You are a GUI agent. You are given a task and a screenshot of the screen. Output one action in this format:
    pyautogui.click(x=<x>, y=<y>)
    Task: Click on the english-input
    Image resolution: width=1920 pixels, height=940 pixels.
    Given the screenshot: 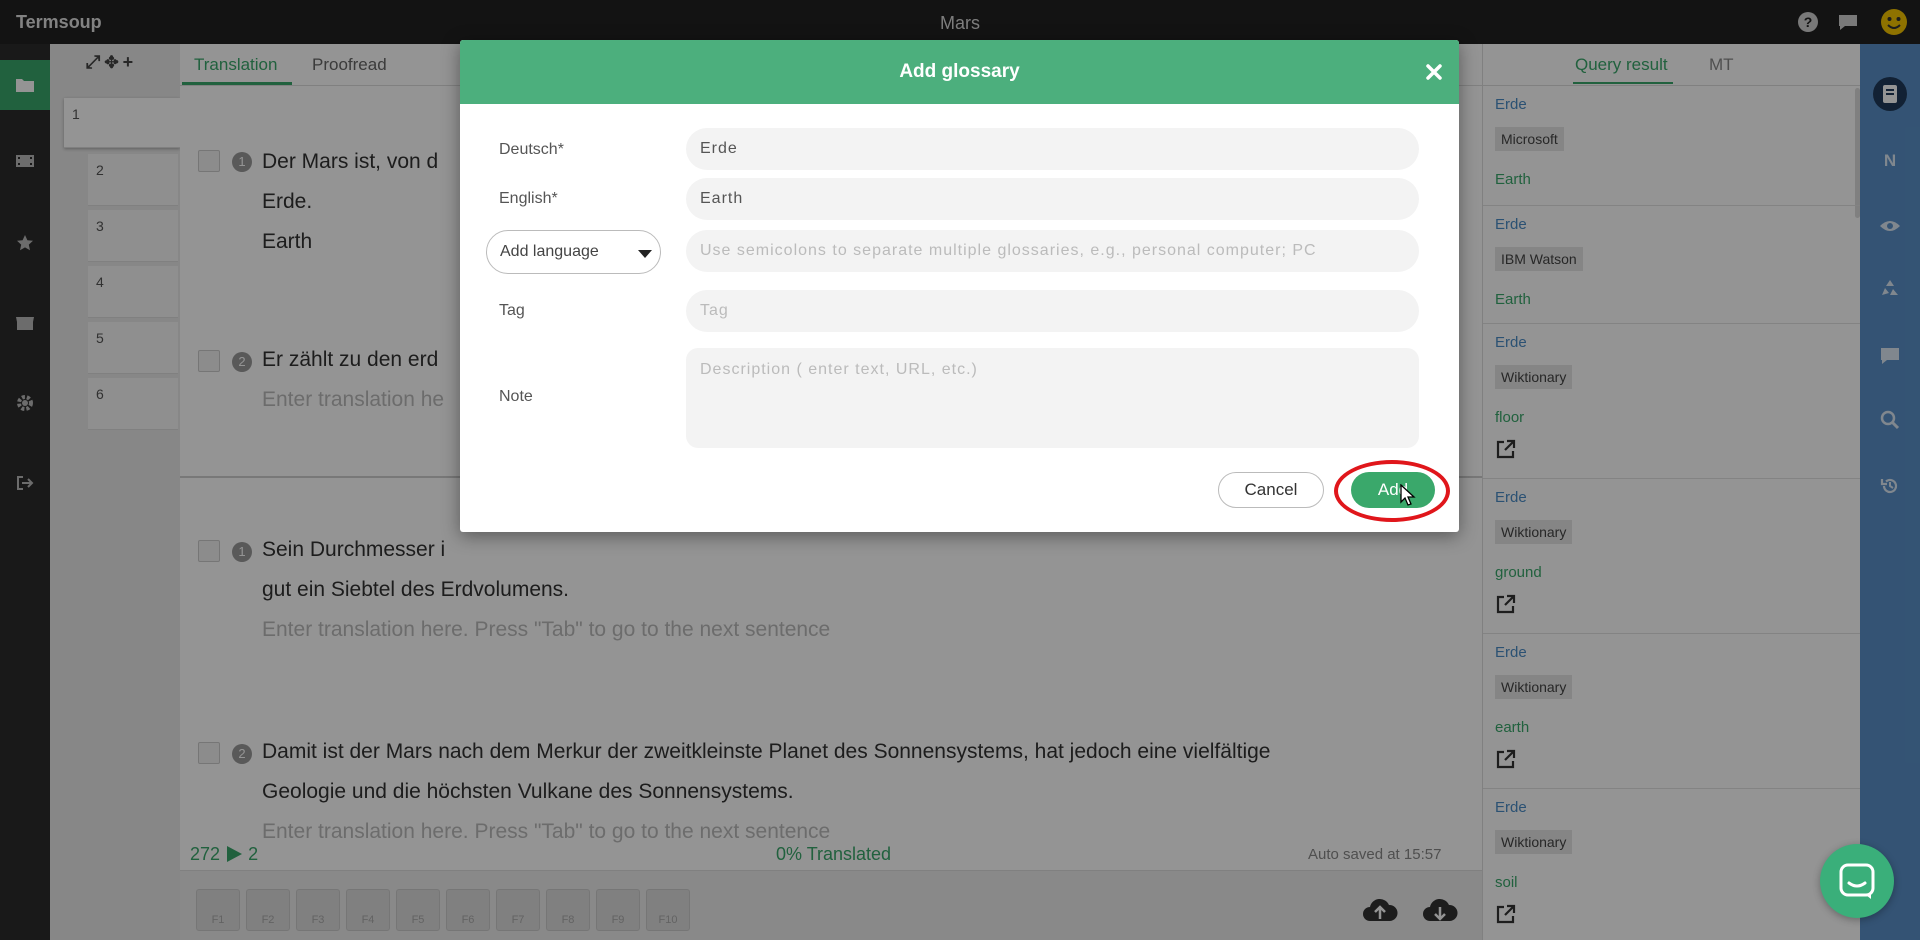 What is the action you would take?
    pyautogui.click(x=1052, y=199)
    